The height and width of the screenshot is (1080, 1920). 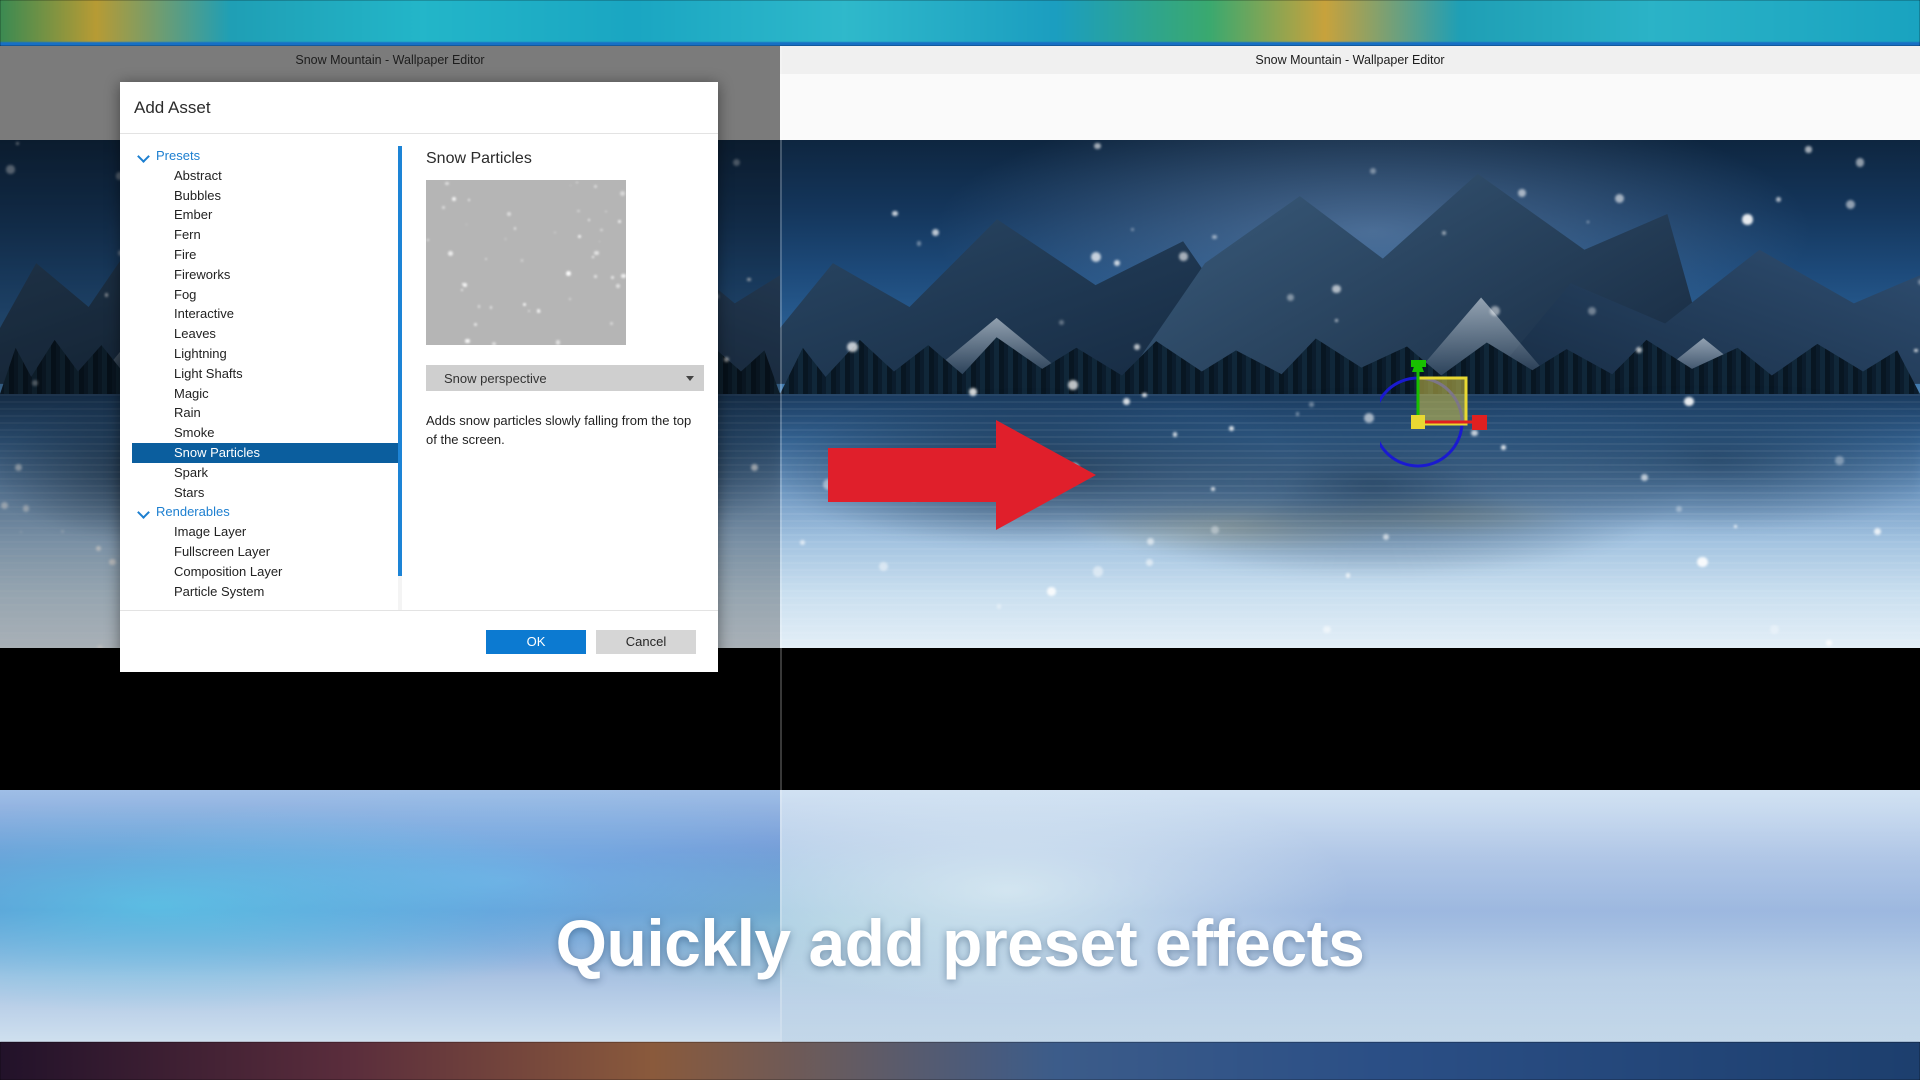 What do you see at coordinates (267, 255) in the screenshot?
I see `tree-item: Fire` at bounding box center [267, 255].